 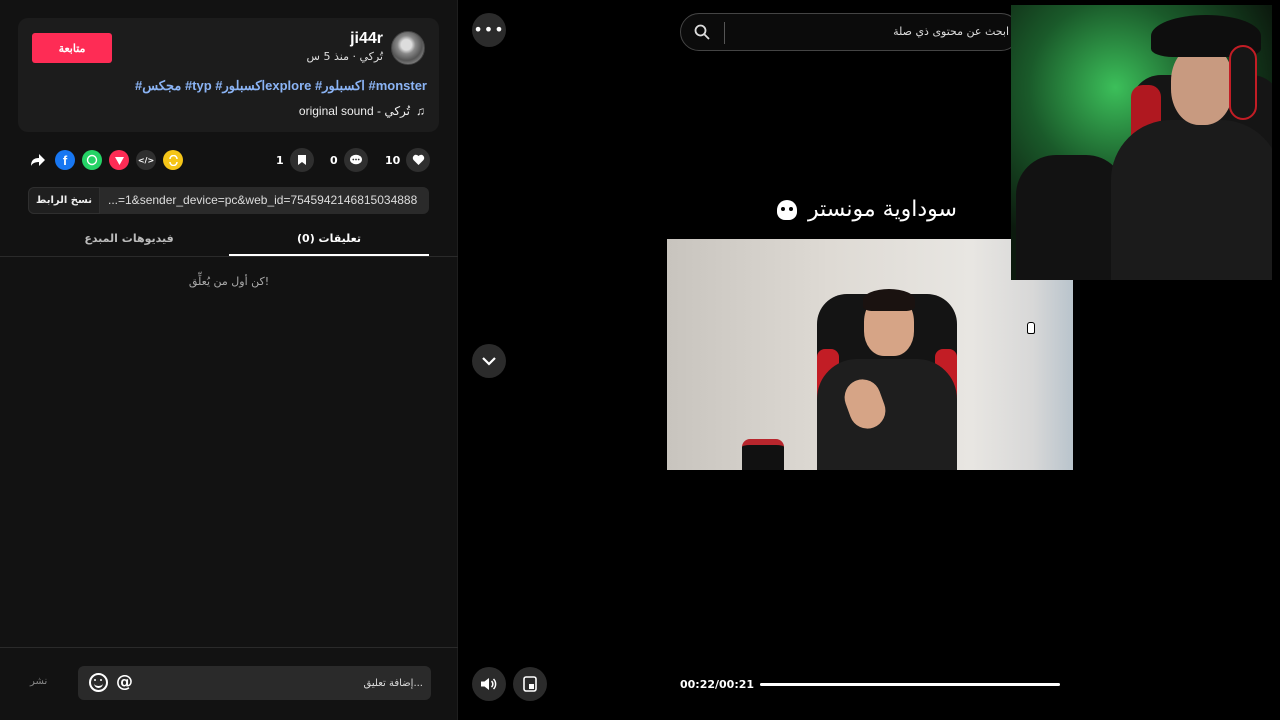 What do you see at coordinates (763, 454) in the screenshot?
I see `microphone` at bounding box center [763, 454].